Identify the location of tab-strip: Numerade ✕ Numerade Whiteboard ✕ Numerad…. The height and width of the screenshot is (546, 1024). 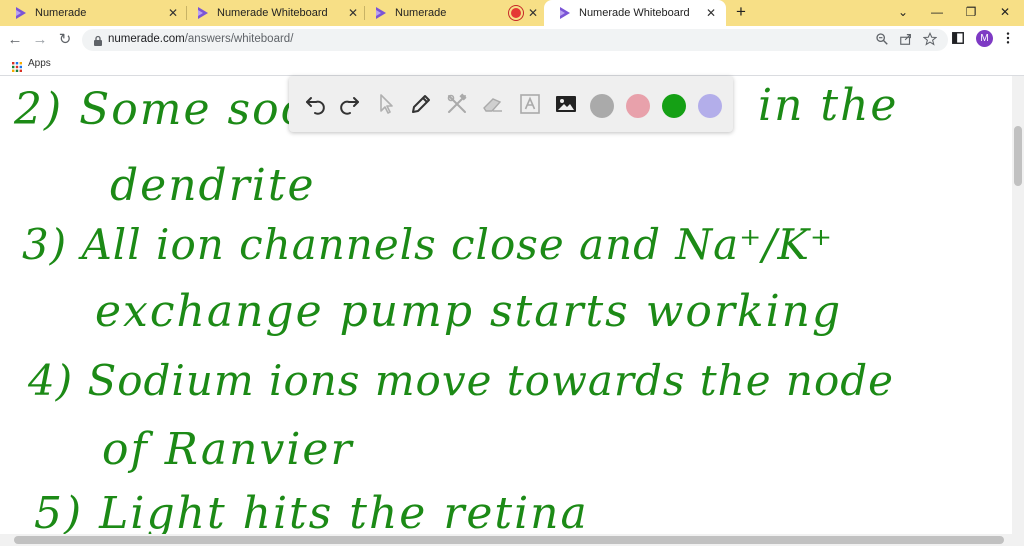
(512, 13).